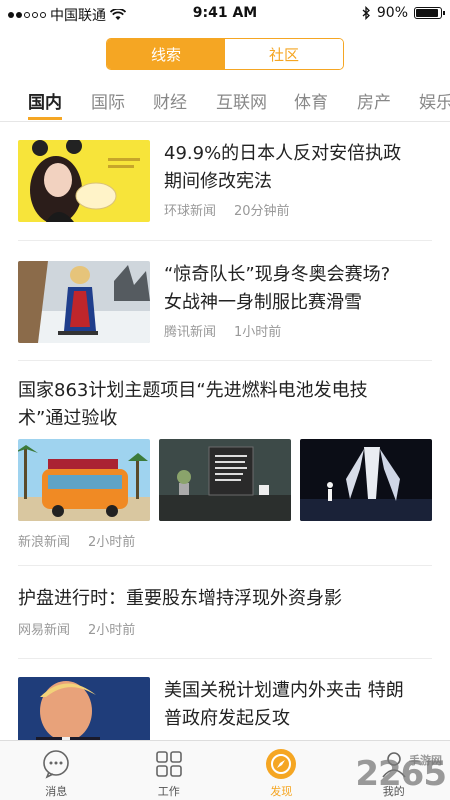 Image resolution: width=450 pixels, height=800 pixels. What do you see at coordinates (283, 167) in the screenshot?
I see `news-title: 49.9%的日本人反对安倍执政 期间修改宪法` at bounding box center [283, 167].